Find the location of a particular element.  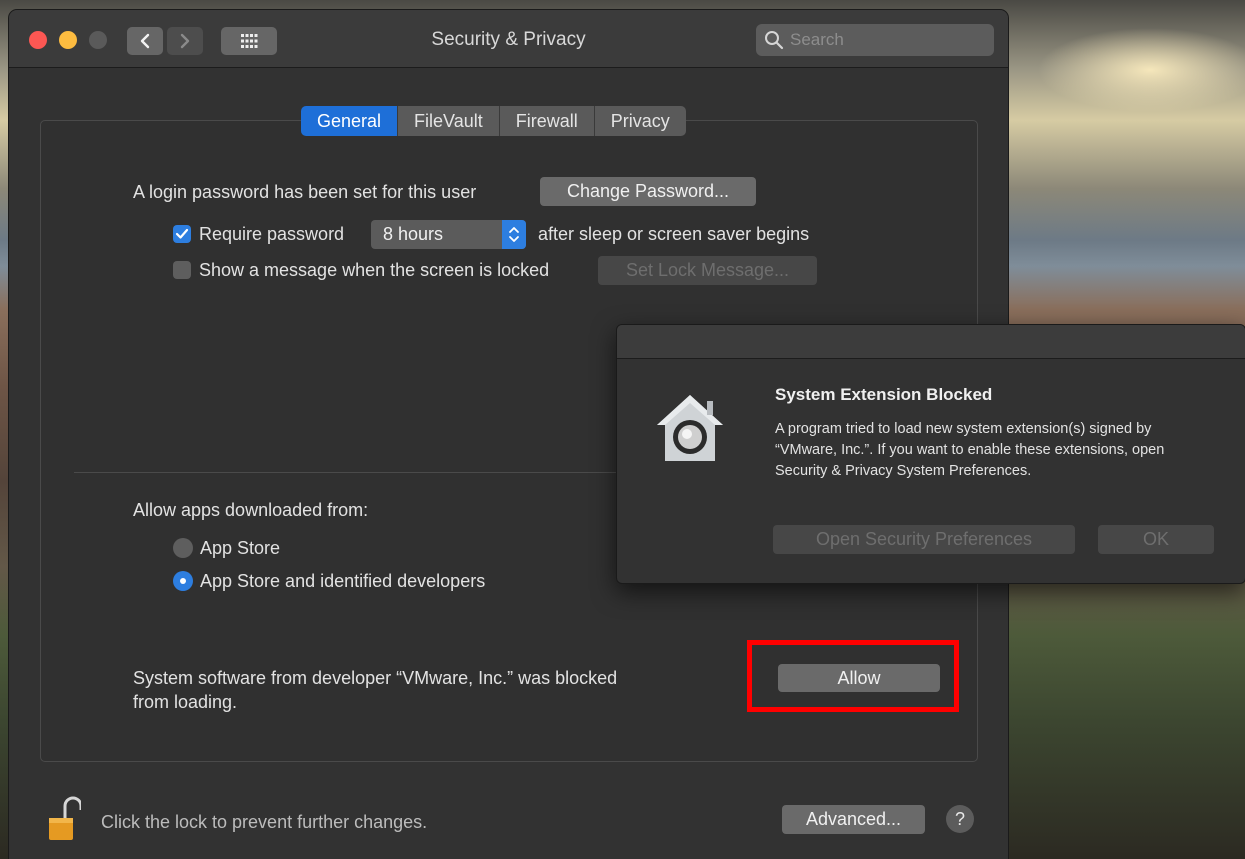

allow-apps-label: Allow apps downloaded from: is located at coordinates (251, 510).